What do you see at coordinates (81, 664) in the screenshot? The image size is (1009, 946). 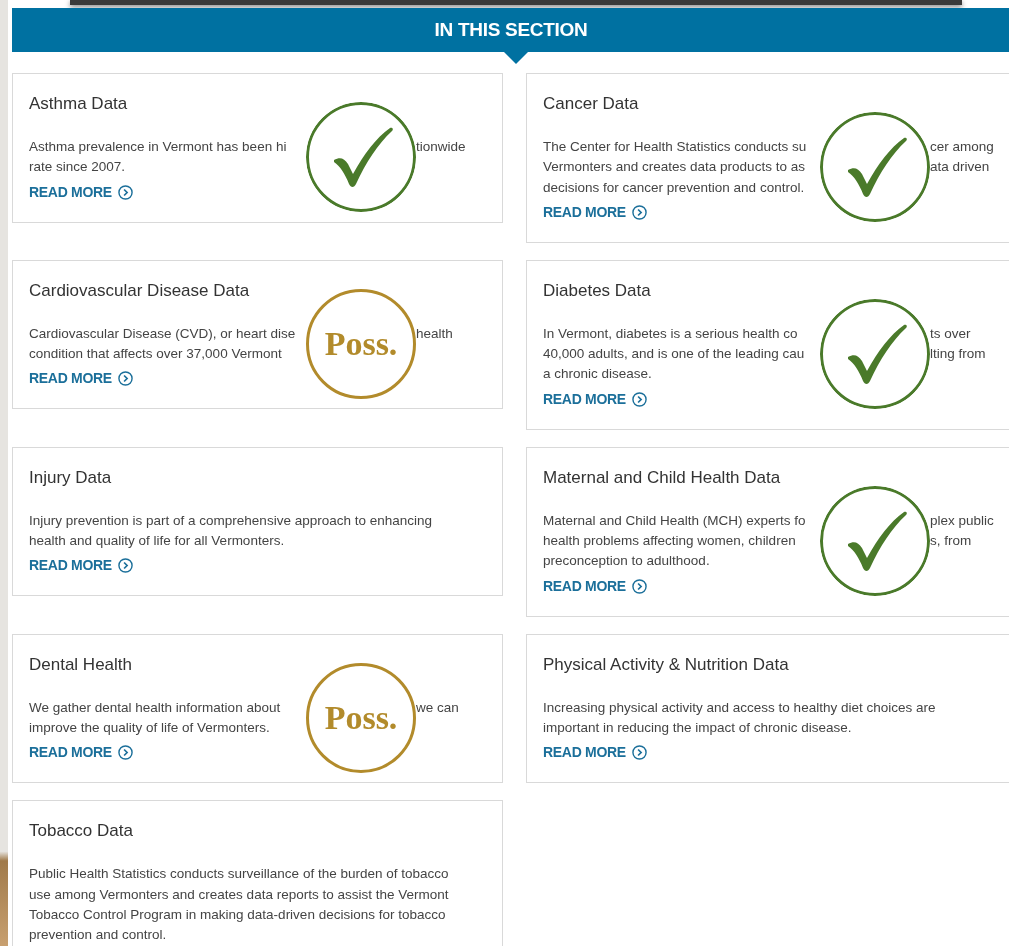 I see `card-title: Dental Health` at bounding box center [81, 664].